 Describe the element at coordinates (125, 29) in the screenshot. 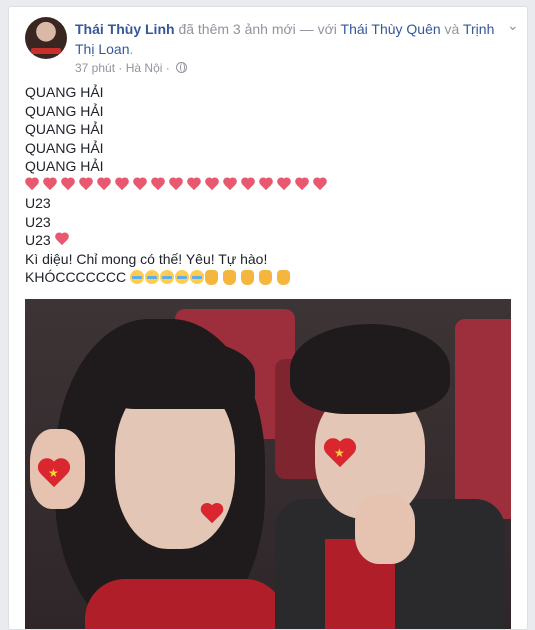

I see `author-name: Thái Thùy Linh` at that location.